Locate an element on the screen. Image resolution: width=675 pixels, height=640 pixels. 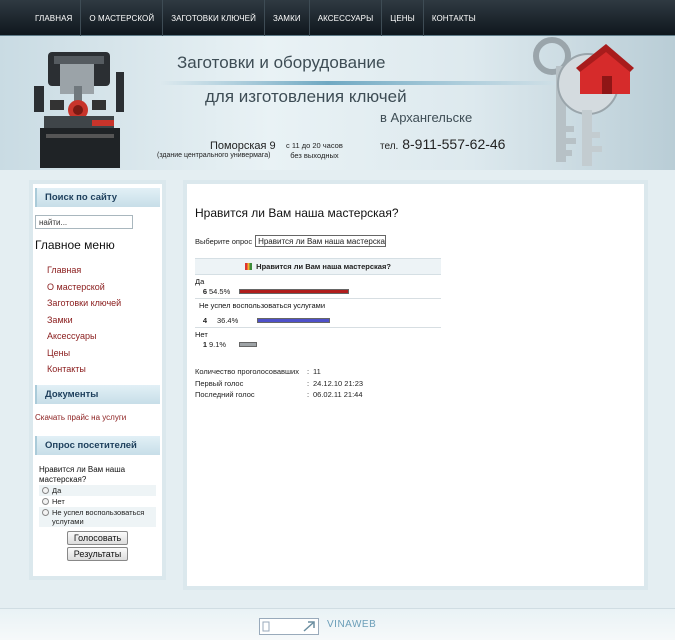
expand-arrow-icon is located at coordinates (288, 626).